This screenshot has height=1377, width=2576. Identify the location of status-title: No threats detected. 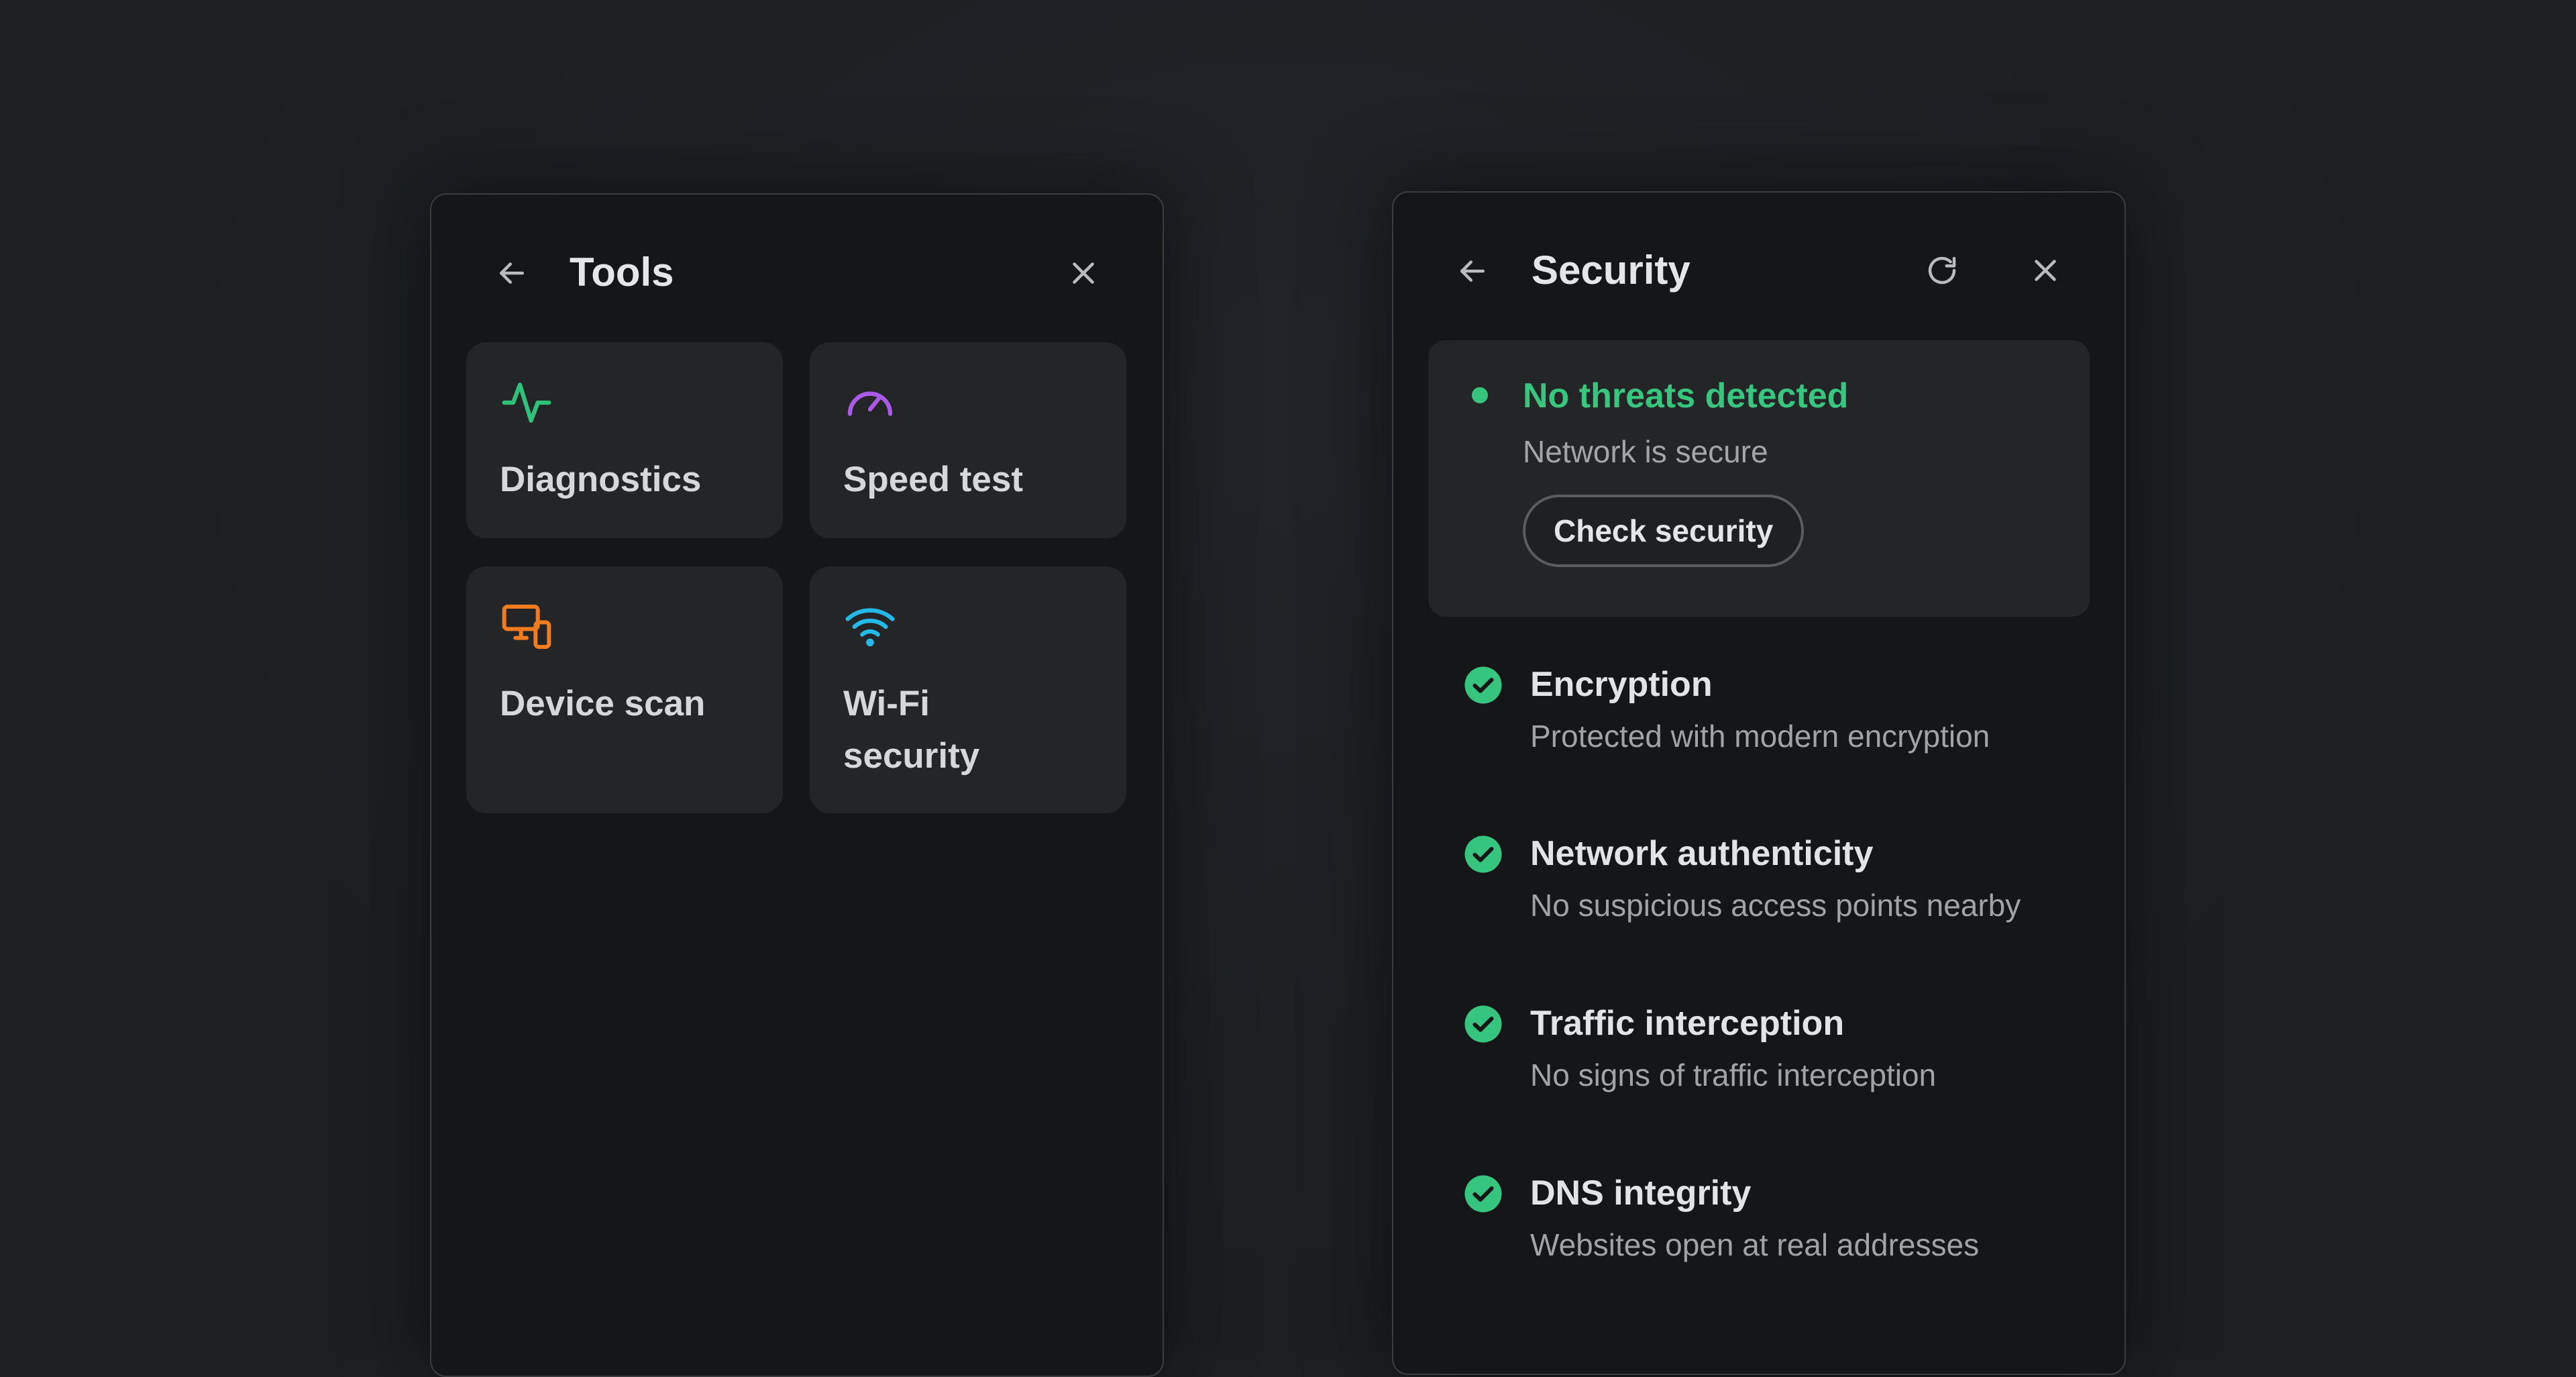
(1686, 395).